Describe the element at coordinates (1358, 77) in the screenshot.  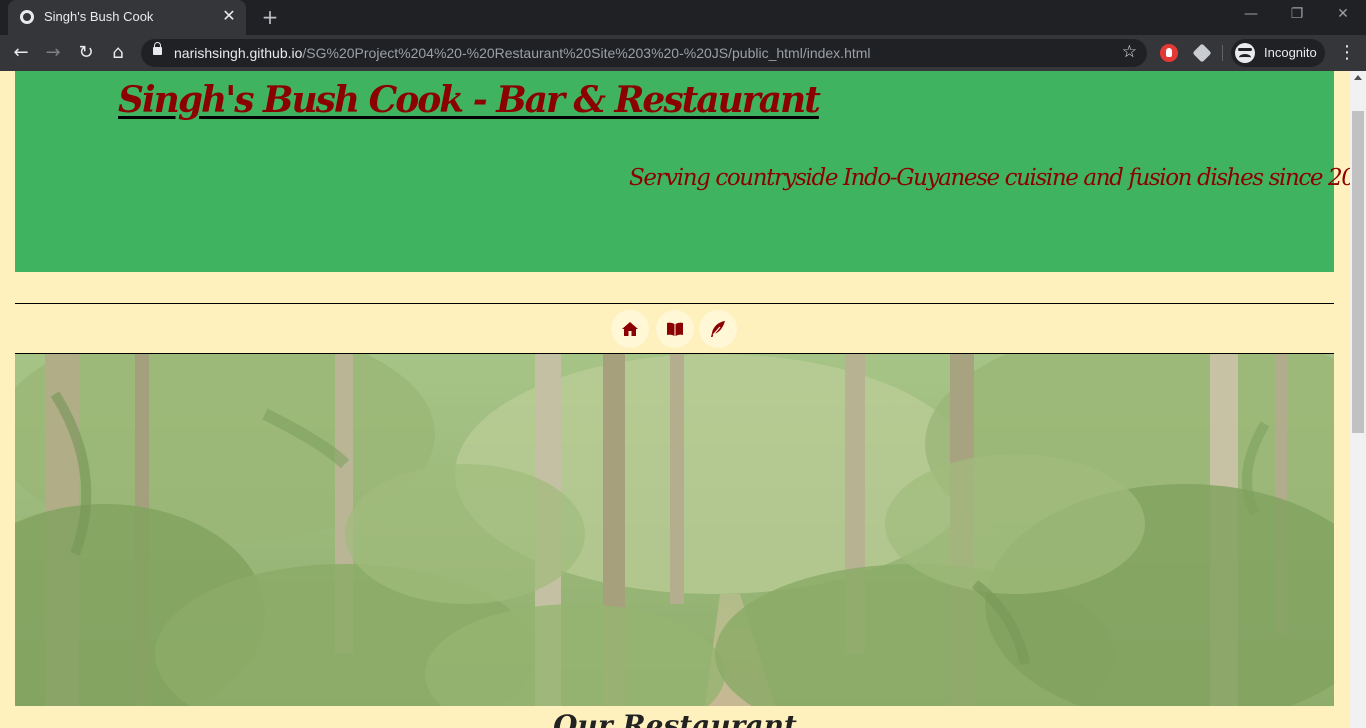
I see `scroll-up-arrow-icon` at that location.